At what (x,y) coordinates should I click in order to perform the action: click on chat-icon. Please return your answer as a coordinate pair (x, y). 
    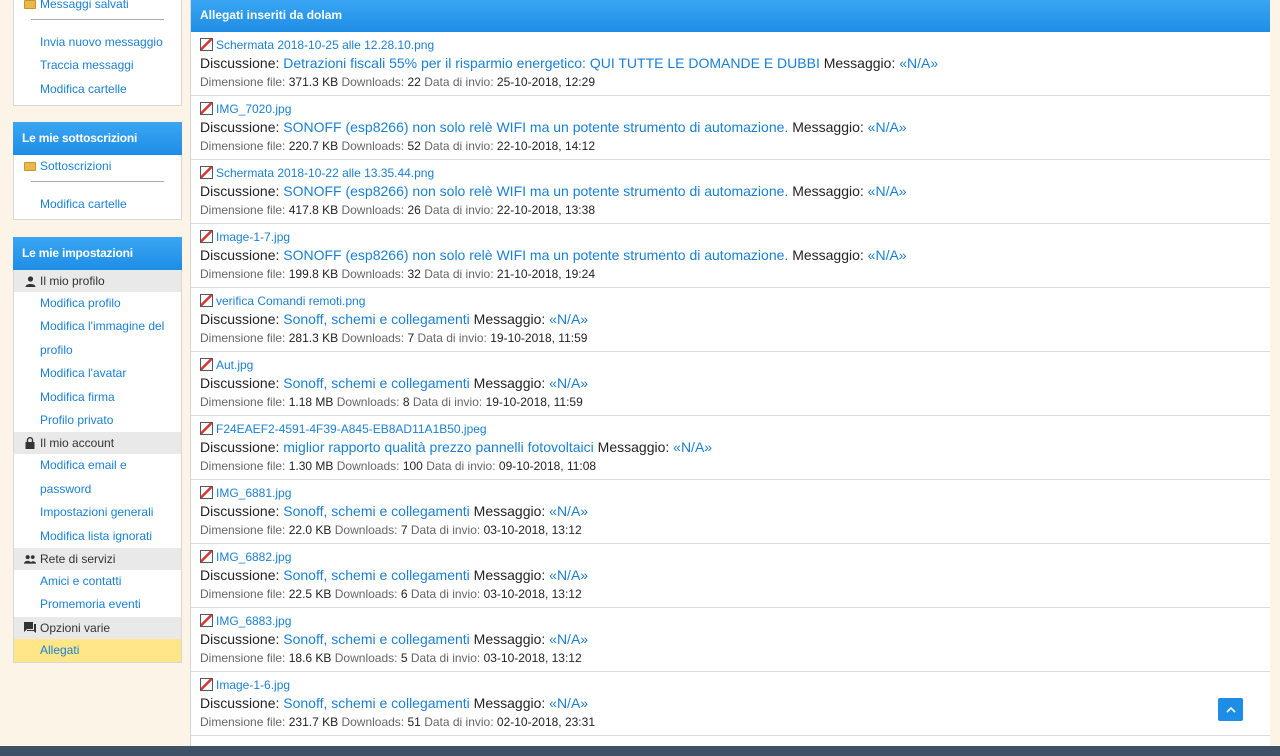
    Looking at the image, I should click on (30, 628).